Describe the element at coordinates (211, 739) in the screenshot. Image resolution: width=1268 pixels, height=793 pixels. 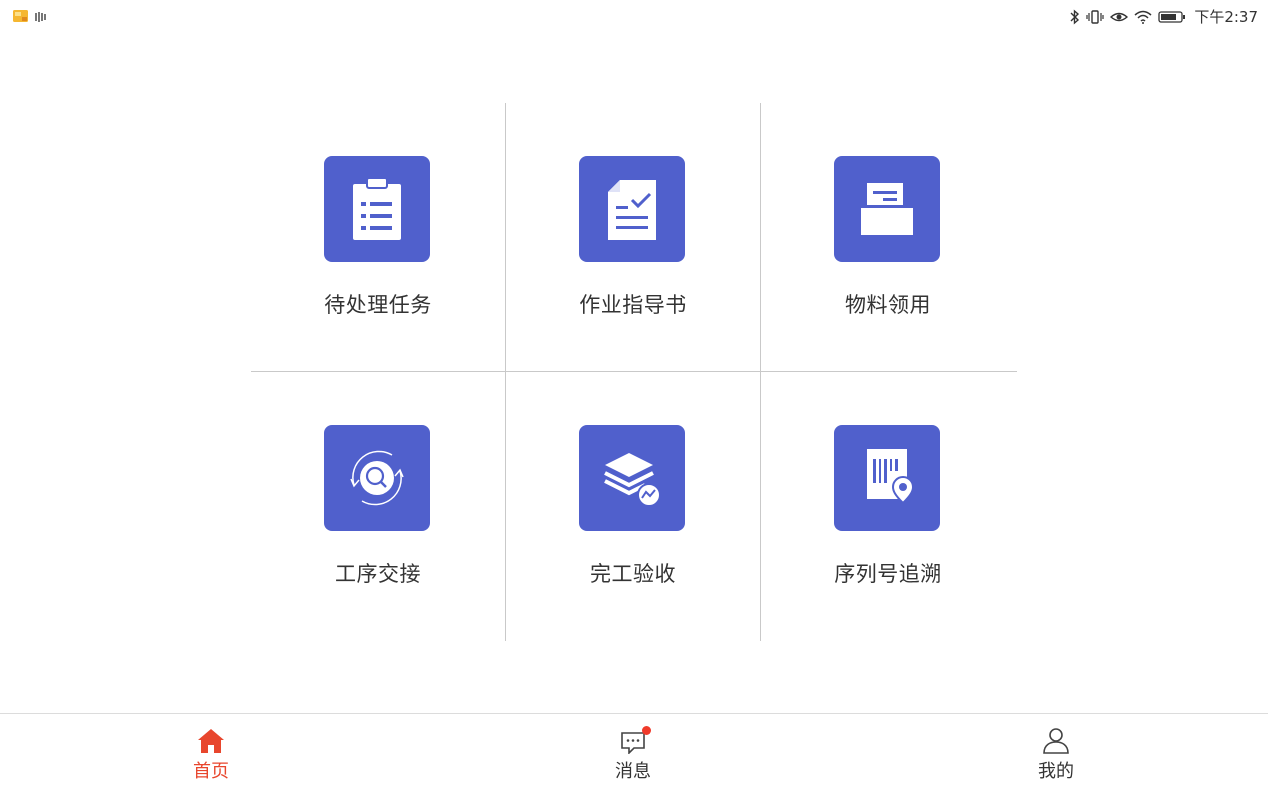
I see `home-icon` at that location.